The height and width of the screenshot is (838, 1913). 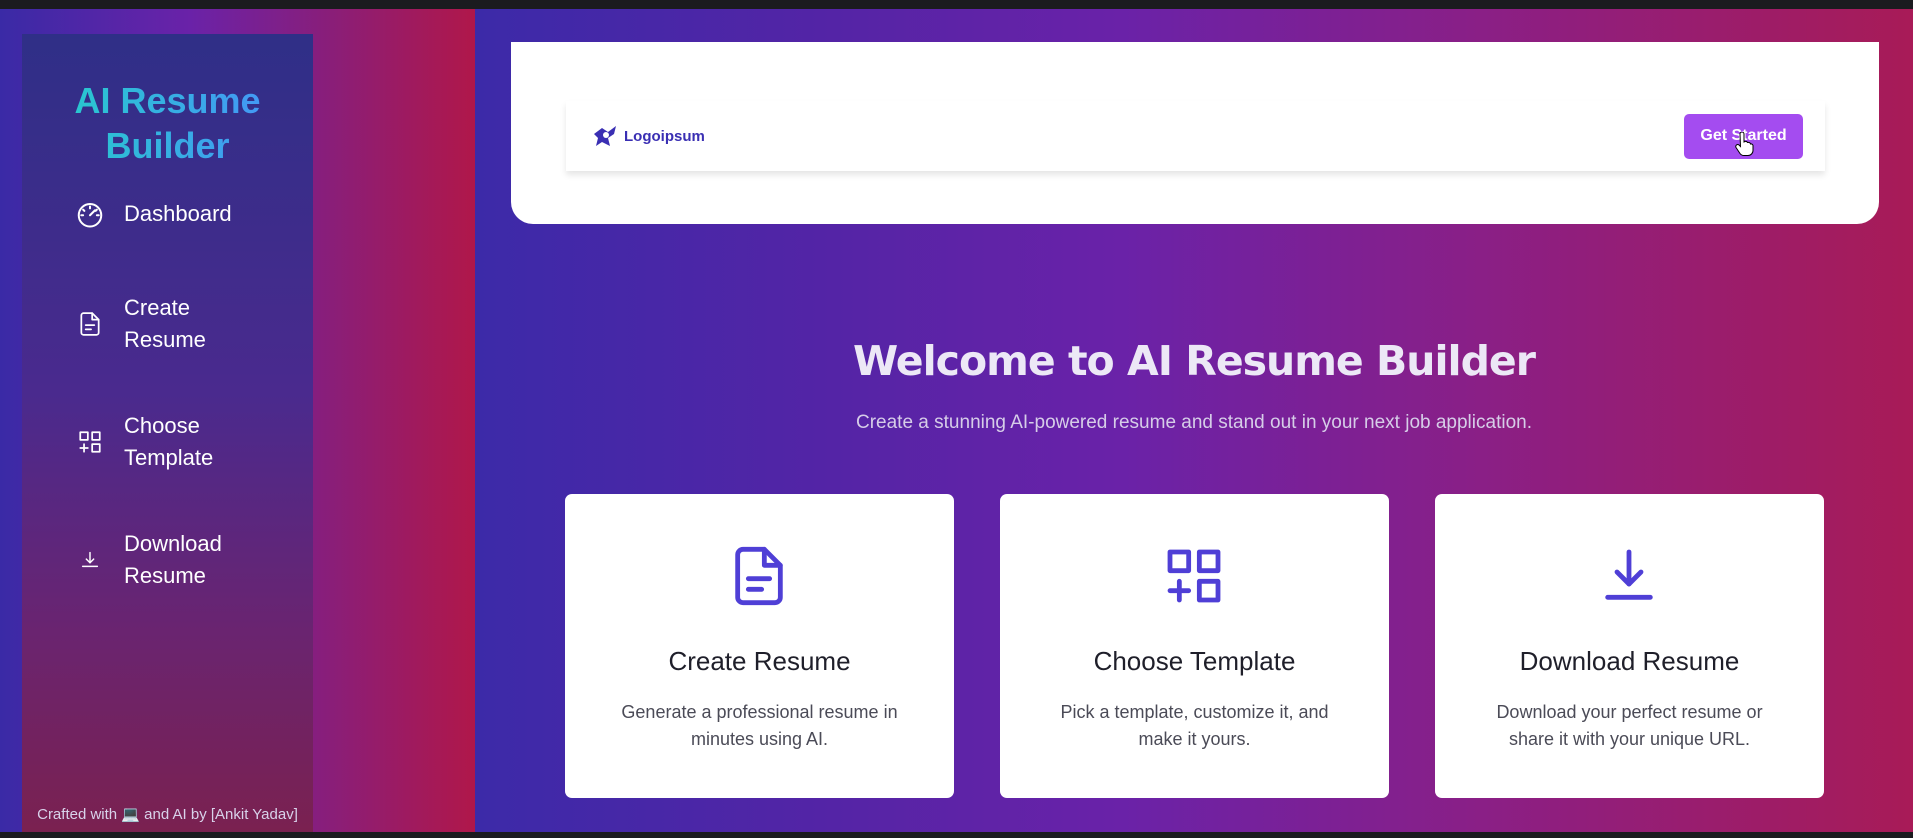 What do you see at coordinates (1744, 143) in the screenshot?
I see `hand-pointer-icon` at bounding box center [1744, 143].